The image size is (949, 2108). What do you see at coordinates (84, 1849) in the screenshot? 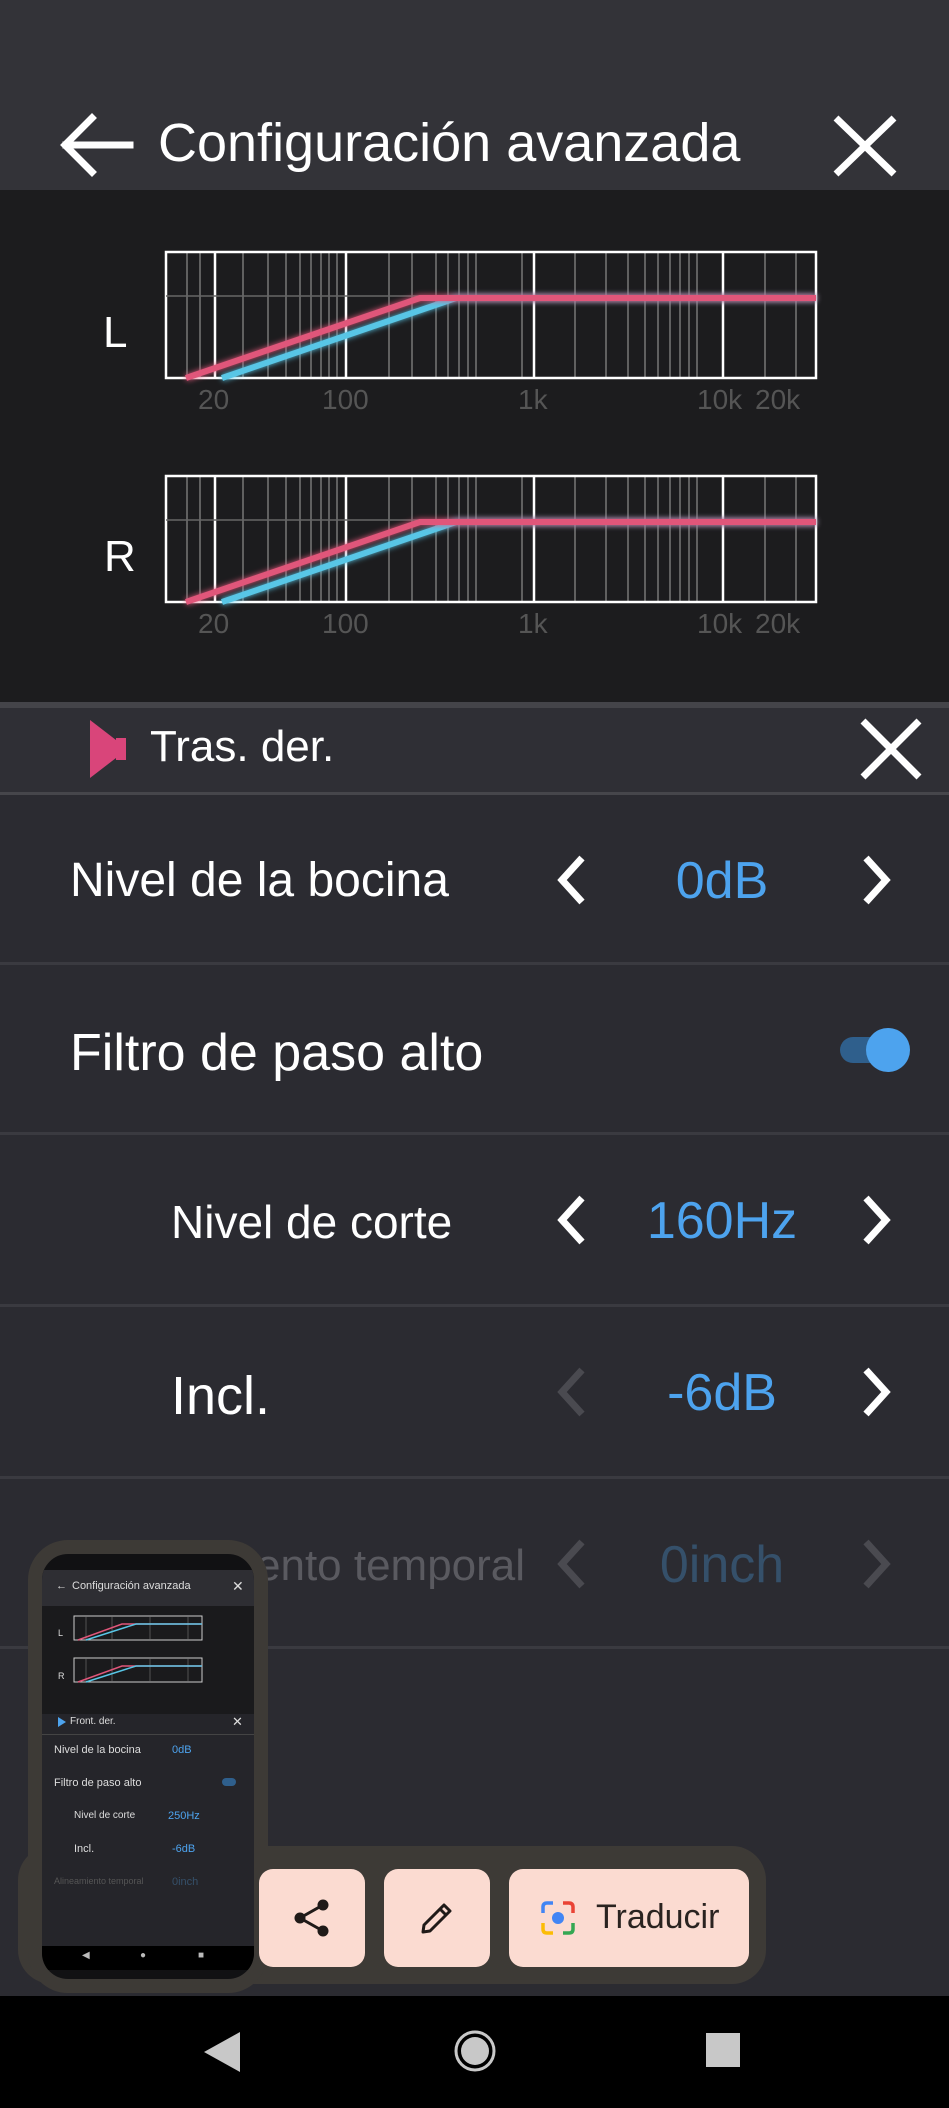
I see `thumbnail-row-label: Incl.` at bounding box center [84, 1849].